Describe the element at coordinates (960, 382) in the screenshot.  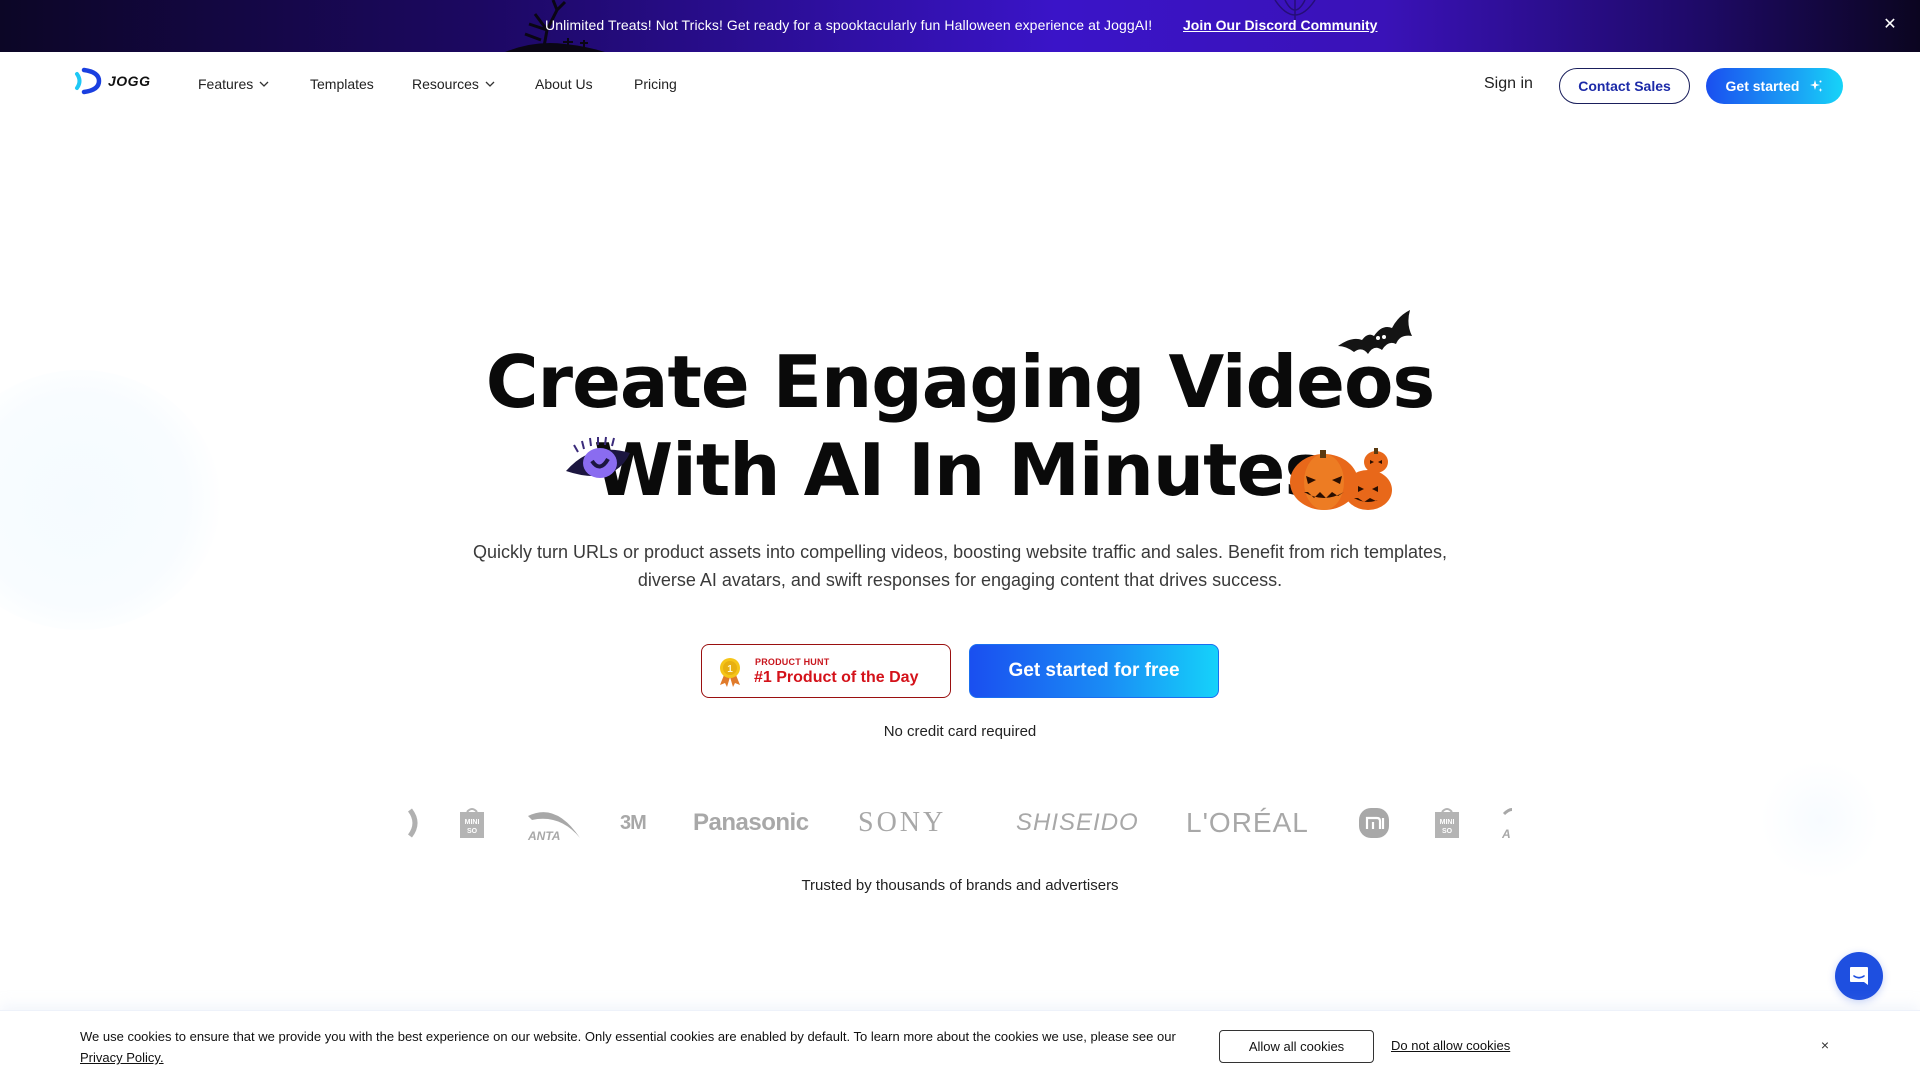
I see `hero-title-line-1: Create Engaging Videos` at that location.